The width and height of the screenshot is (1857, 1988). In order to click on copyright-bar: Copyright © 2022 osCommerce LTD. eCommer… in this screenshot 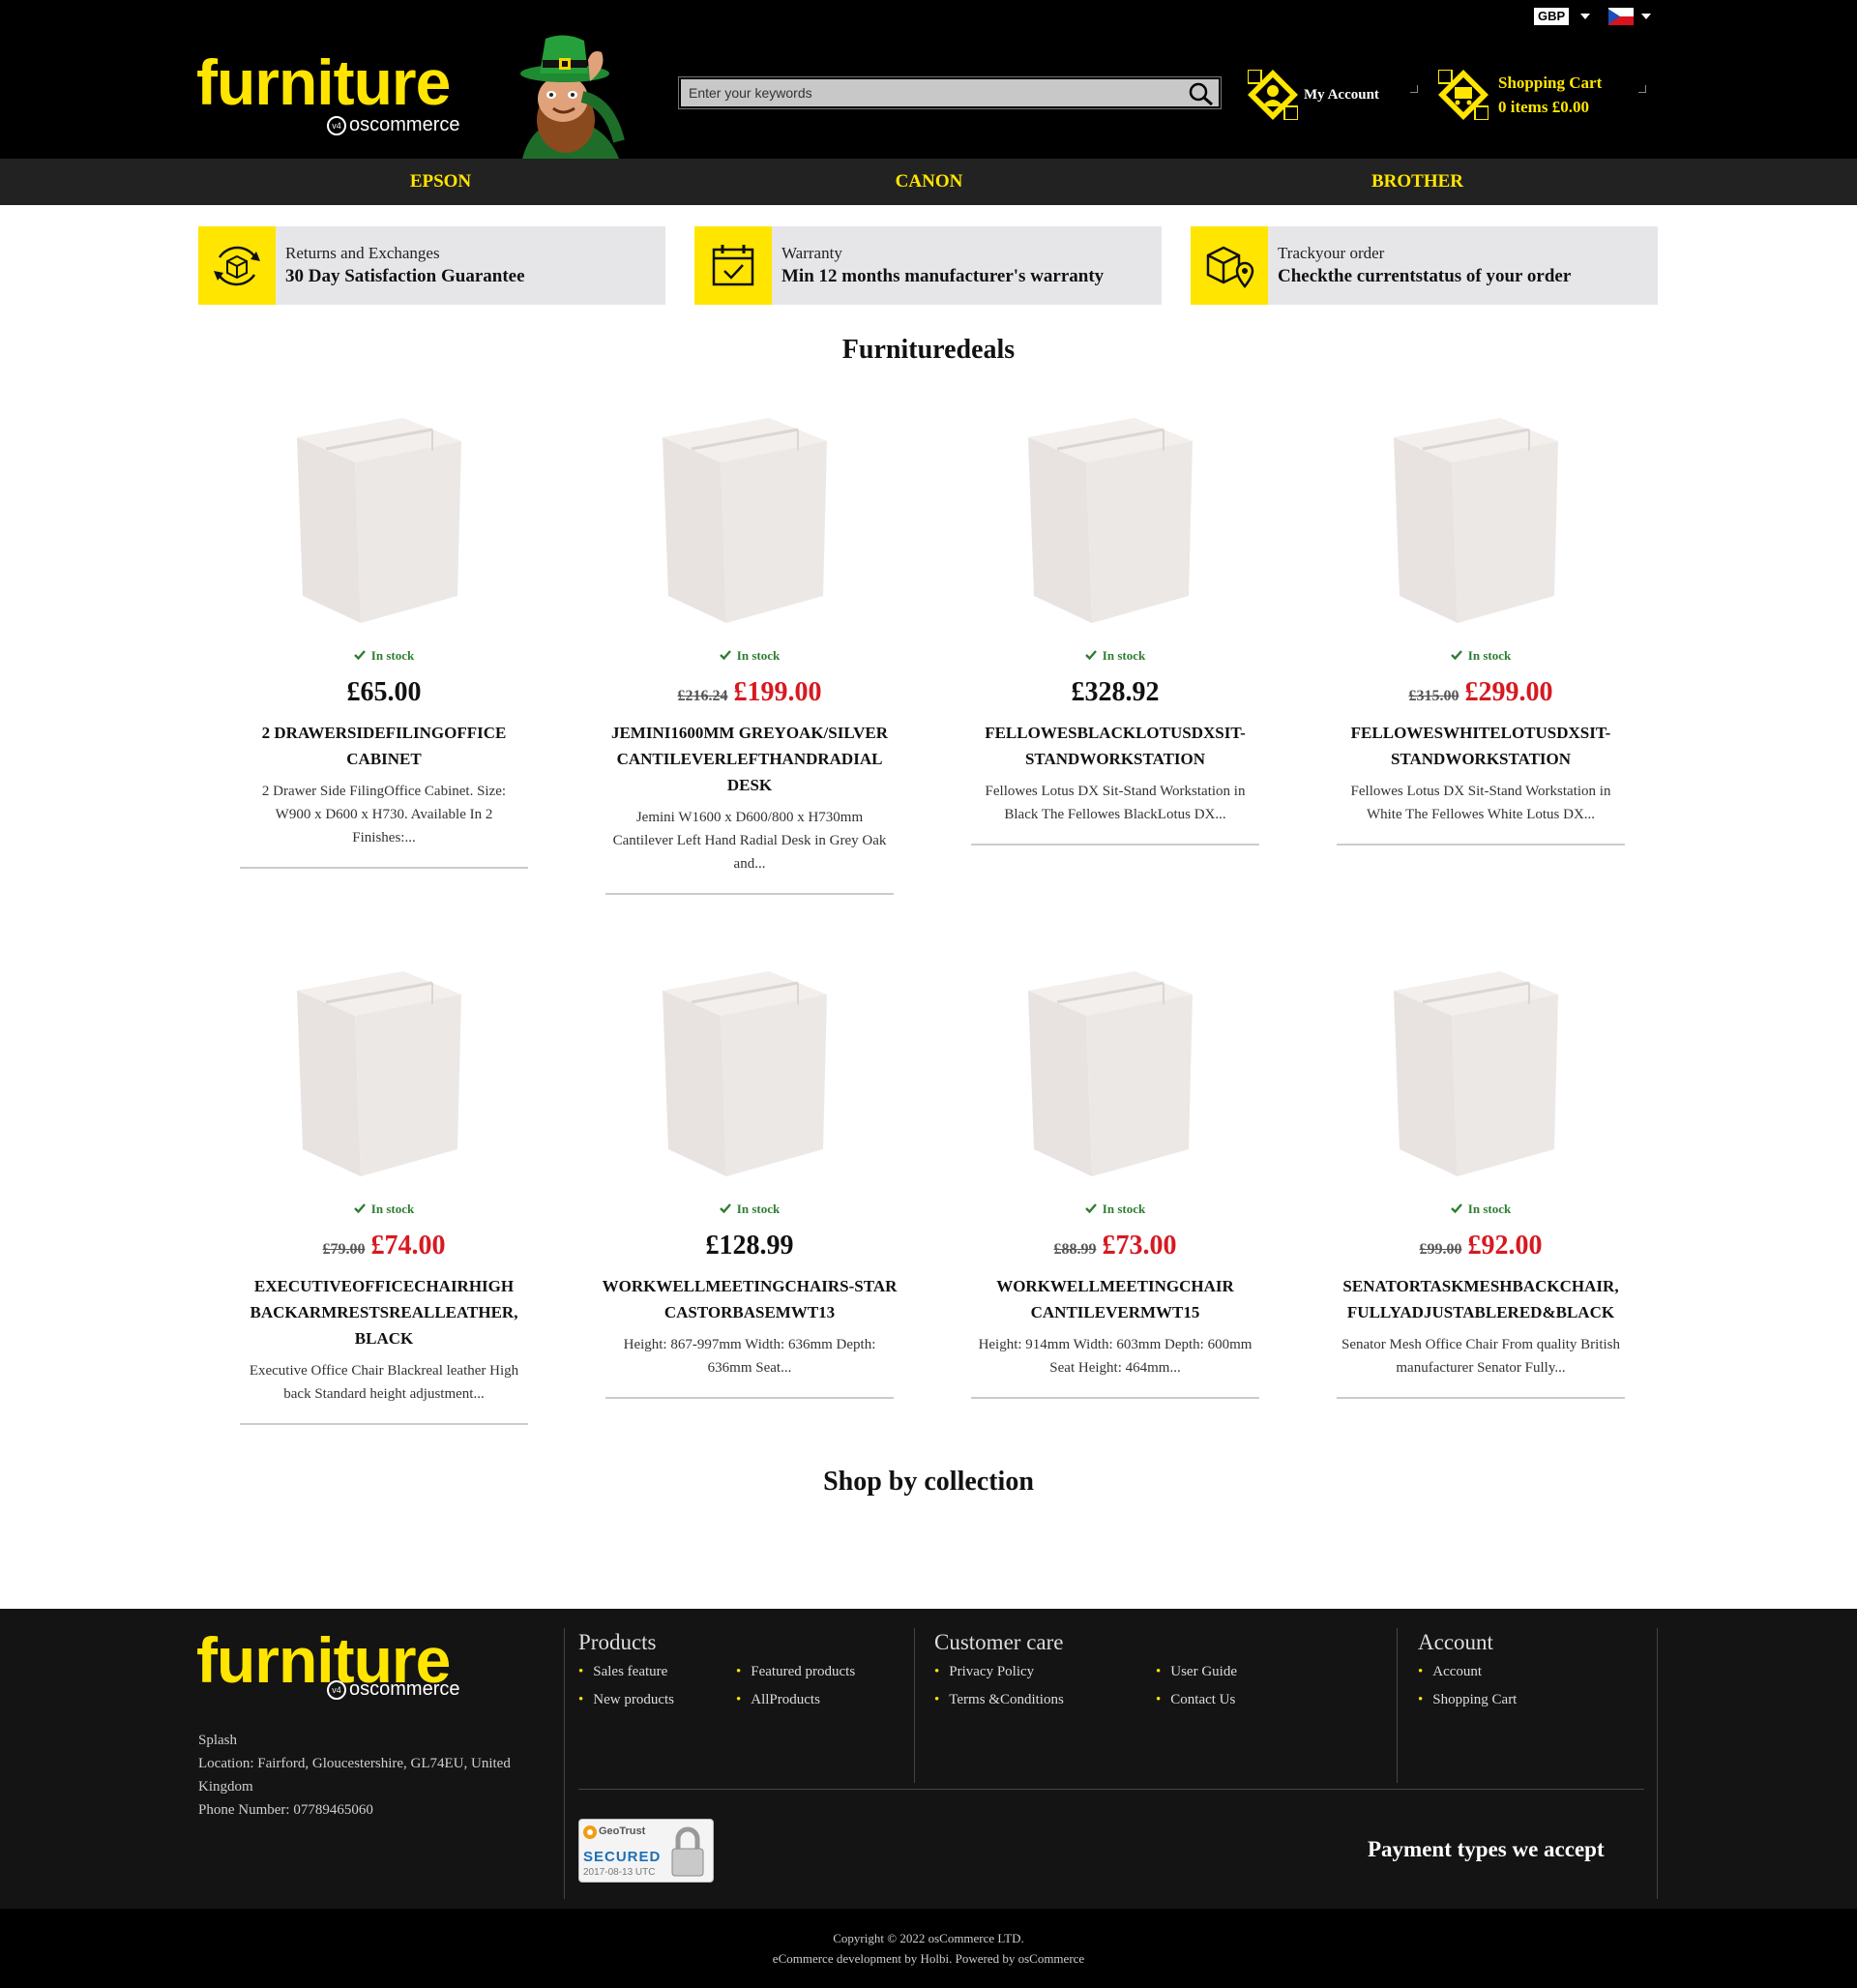, I will do `click(928, 1948)`.